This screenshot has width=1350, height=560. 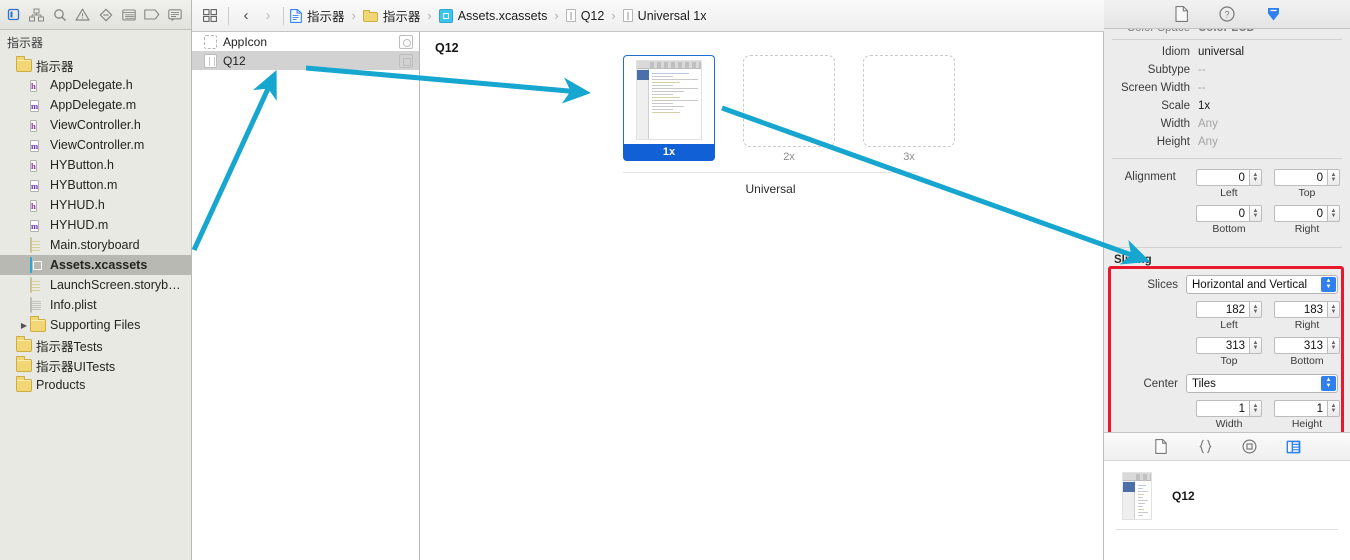 What do you see at coordinates (210, 15) in the screenshot?
I see `editor-layout-icon` at bounding box center [210, 15].